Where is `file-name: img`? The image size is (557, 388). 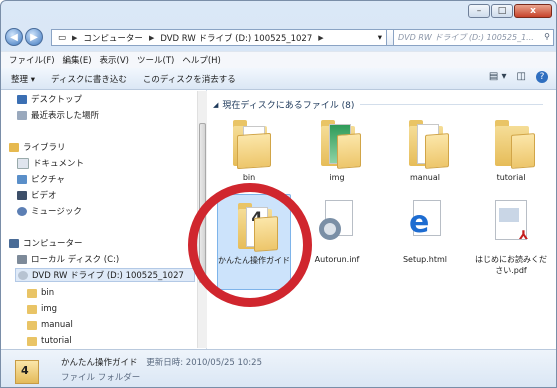
file-name: img is located at coordinates (337, 177).